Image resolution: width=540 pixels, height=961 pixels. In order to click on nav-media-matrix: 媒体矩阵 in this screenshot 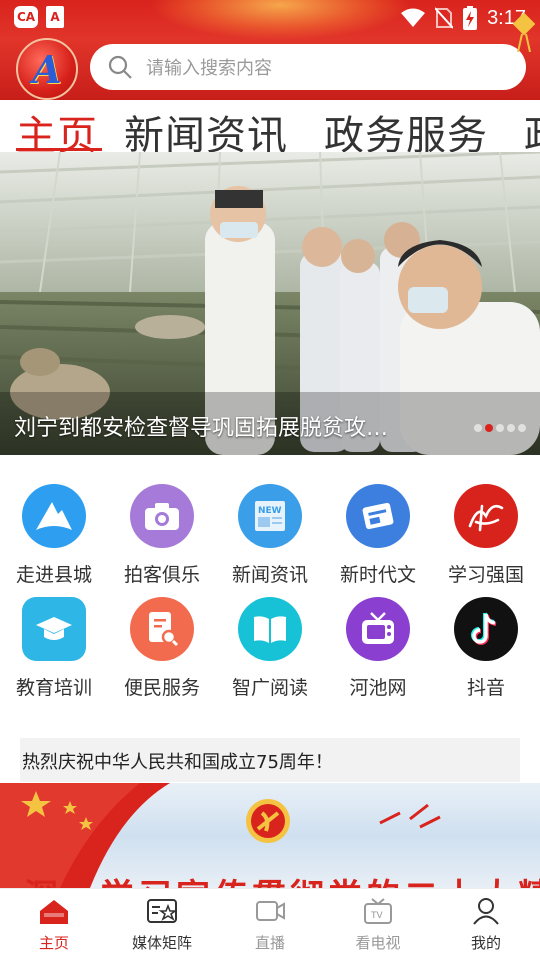, I will do `click(162, 925)`.